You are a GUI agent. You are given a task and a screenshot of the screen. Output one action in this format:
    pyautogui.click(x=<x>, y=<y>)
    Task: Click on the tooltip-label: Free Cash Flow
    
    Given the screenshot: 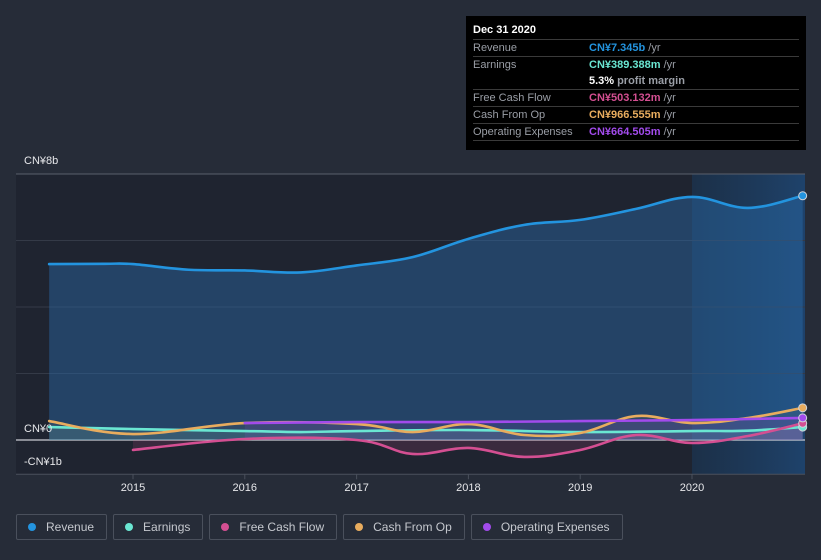 What is the action you would take?
    pyautogui.click(x=512, y=98)
    